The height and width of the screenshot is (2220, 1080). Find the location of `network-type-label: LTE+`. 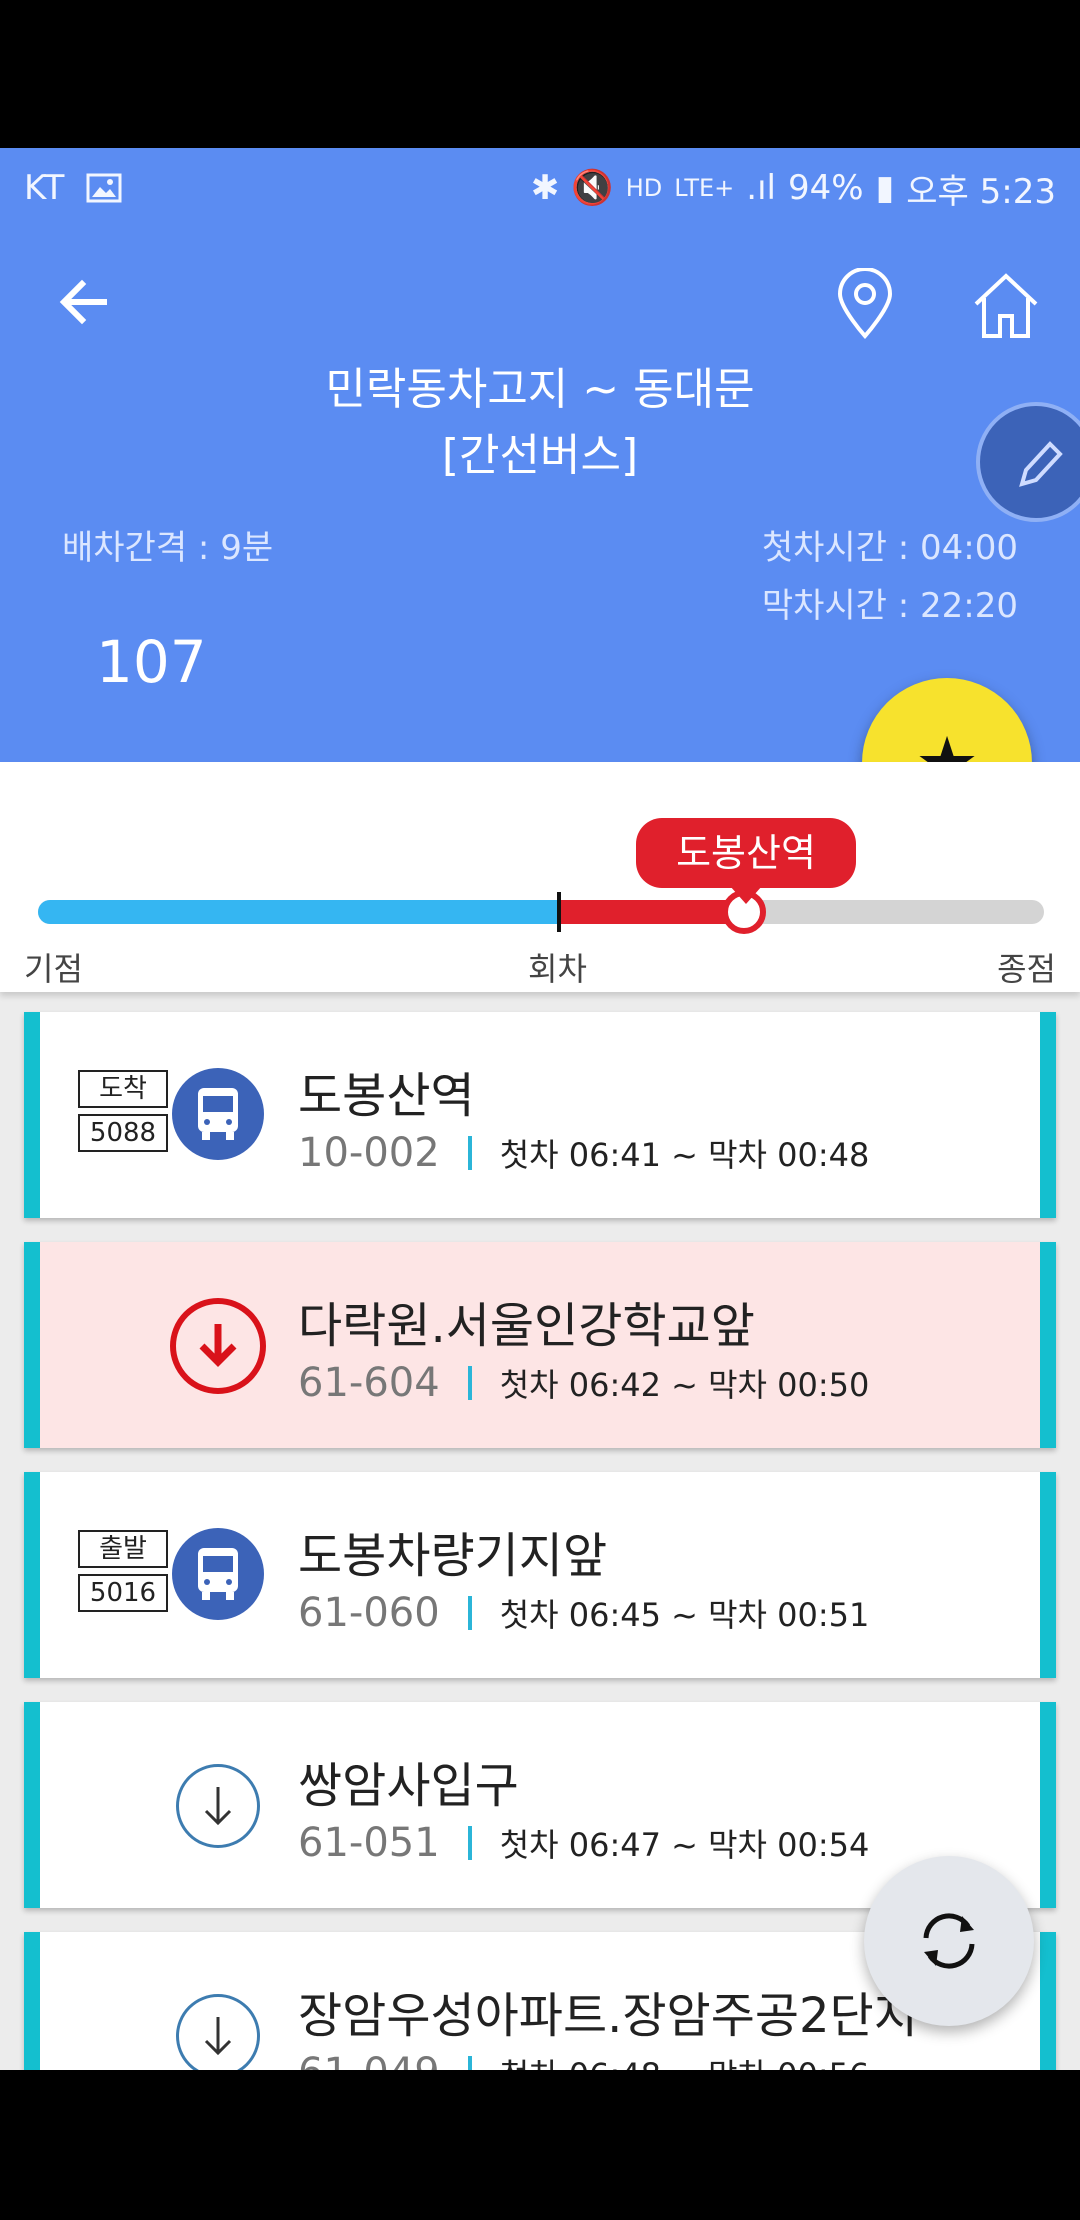

network-type-label: LTE+ is located at coordinates (704, 188).